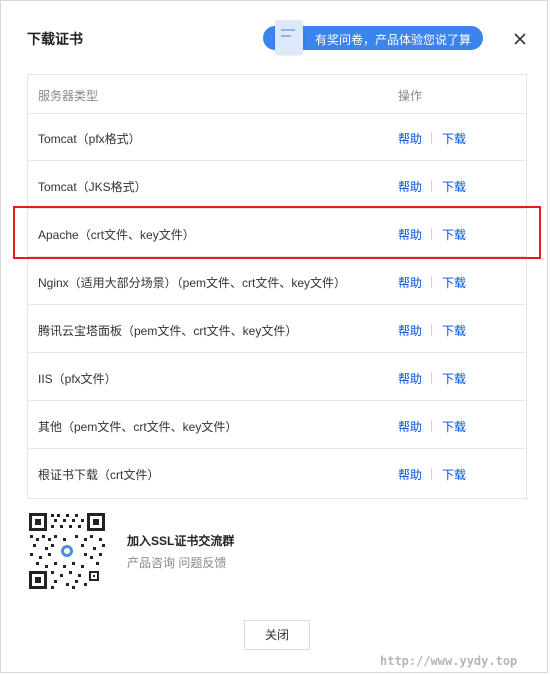  Describe the element at coordinates (277, 473) in the screenshot. I see `table-row: 根证书下载（crt文件） 帮助 | 下载` at that location.